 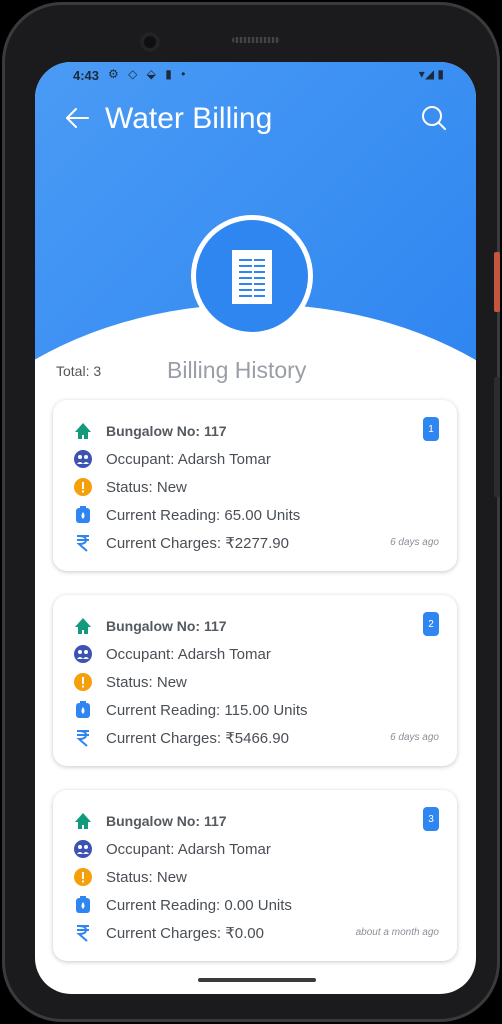 I want to click on document-icon, so click(x=252, y=277).